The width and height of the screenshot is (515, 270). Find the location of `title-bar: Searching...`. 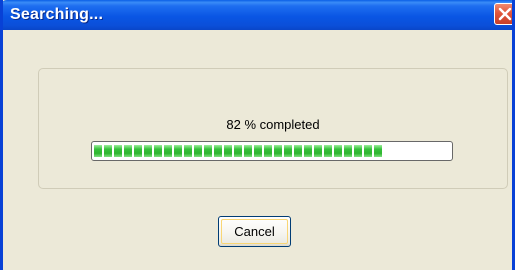

title-bar: Searching... is located at coordinates (257, 15).